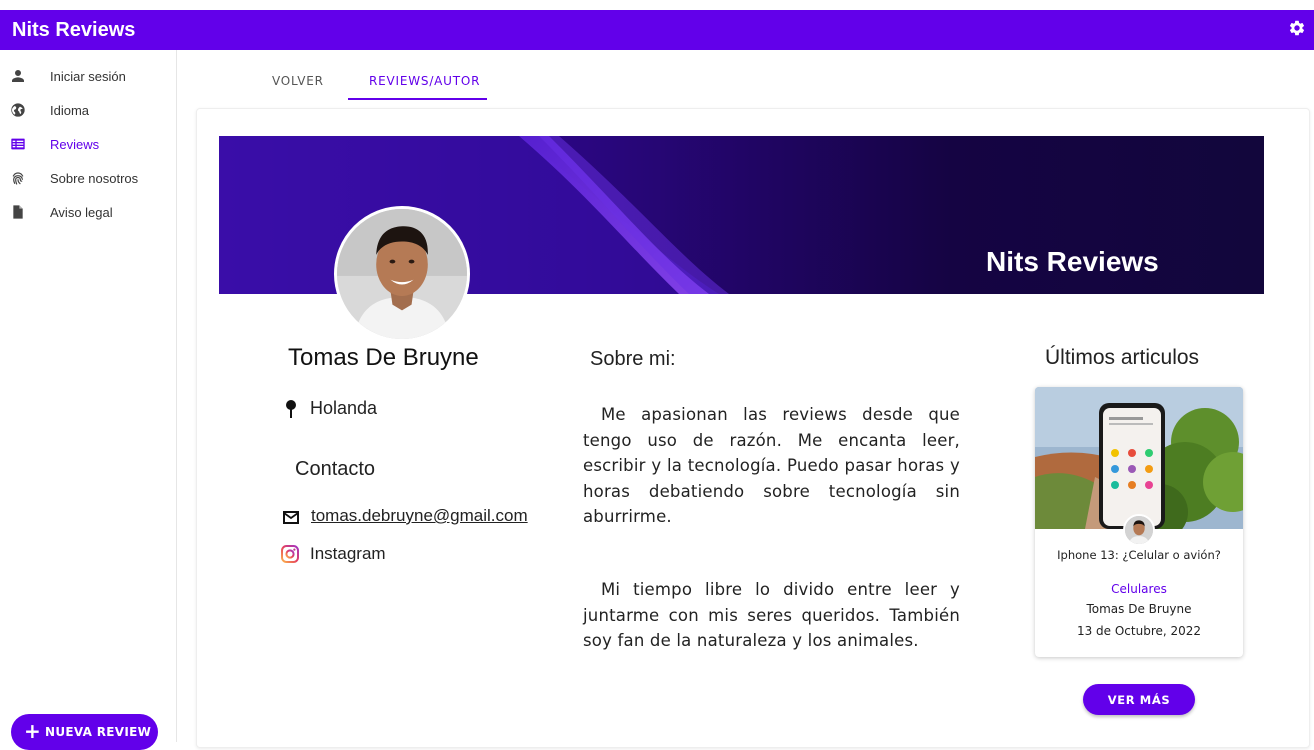 The height and width of the screenshot is (750, 1314). I want to click on sidebar-item-login: Iniciar sesión, so click(88, 76).